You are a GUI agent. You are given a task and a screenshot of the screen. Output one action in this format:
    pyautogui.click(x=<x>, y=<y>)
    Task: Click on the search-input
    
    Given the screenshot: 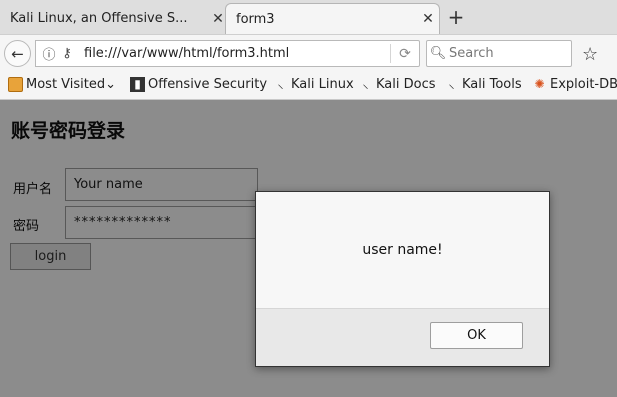 What is the action you would take?
    pyautogui.click(x=508, y=53)
    